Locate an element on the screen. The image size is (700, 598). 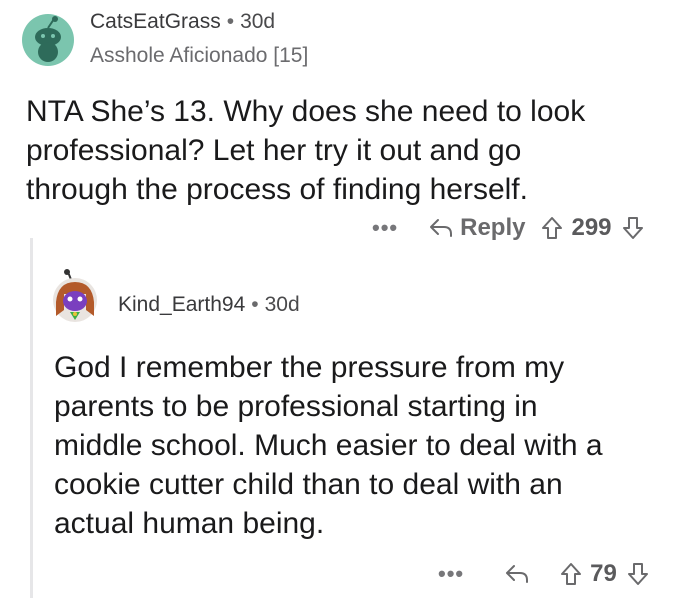
reply-actions: ••• 79 is located at coordinates (543, 574).